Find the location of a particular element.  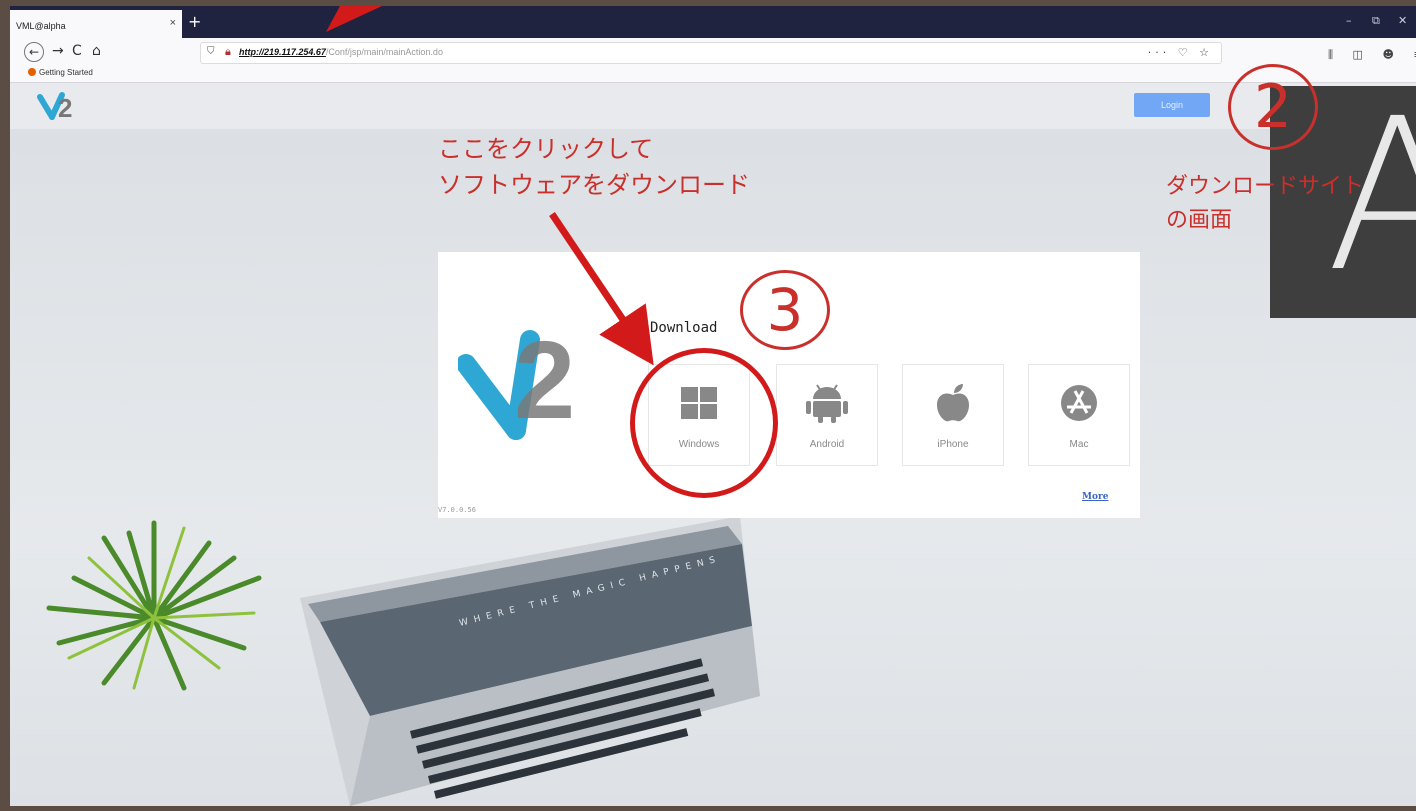

arrow-to-url is located at coordinates (354, 19).